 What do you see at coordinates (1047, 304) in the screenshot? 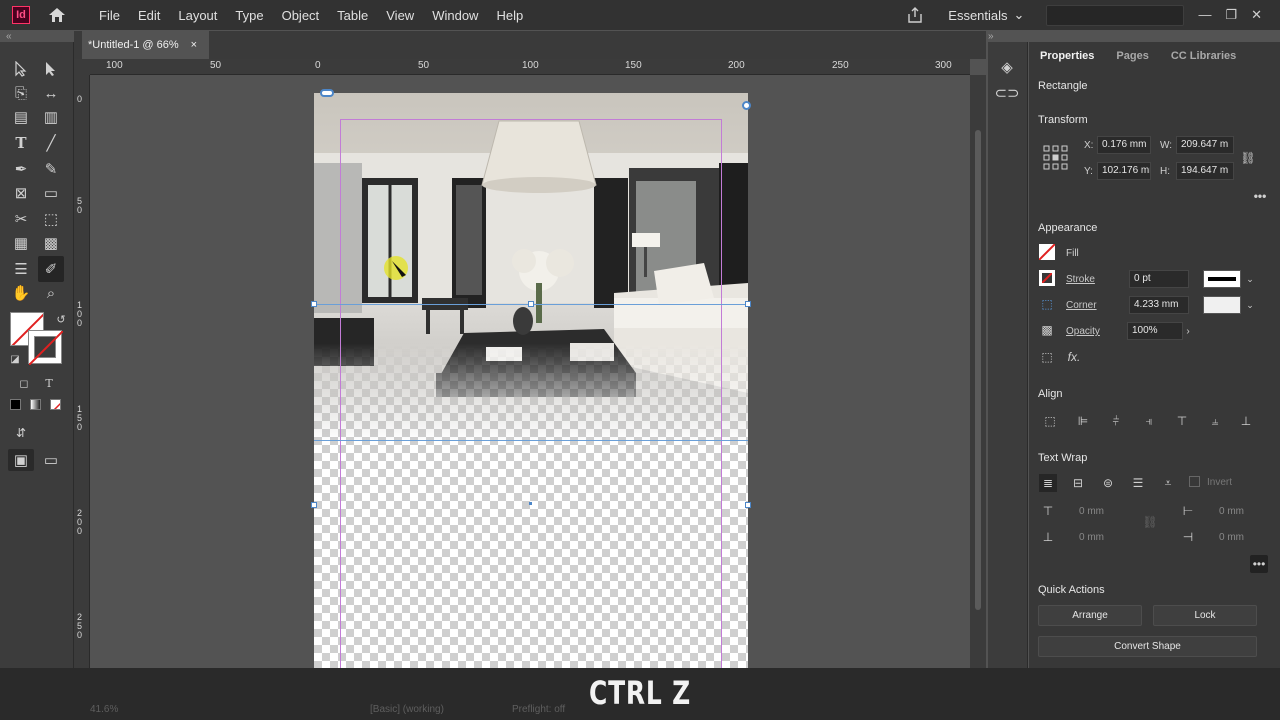
I see `corner-options-icon: ⬚` at bounding box center [1047, 304].